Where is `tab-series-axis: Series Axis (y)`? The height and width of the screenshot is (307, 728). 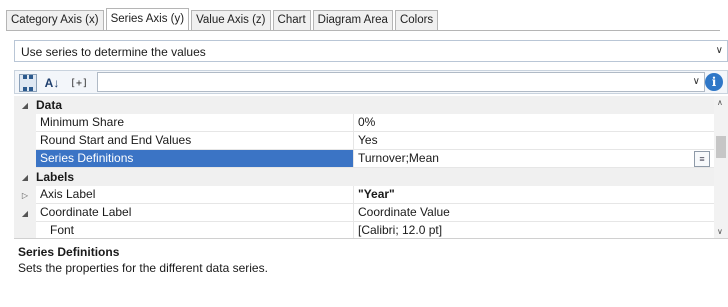 tab-series-axis: Series Axis (y) is located at coordinates (147, 19).